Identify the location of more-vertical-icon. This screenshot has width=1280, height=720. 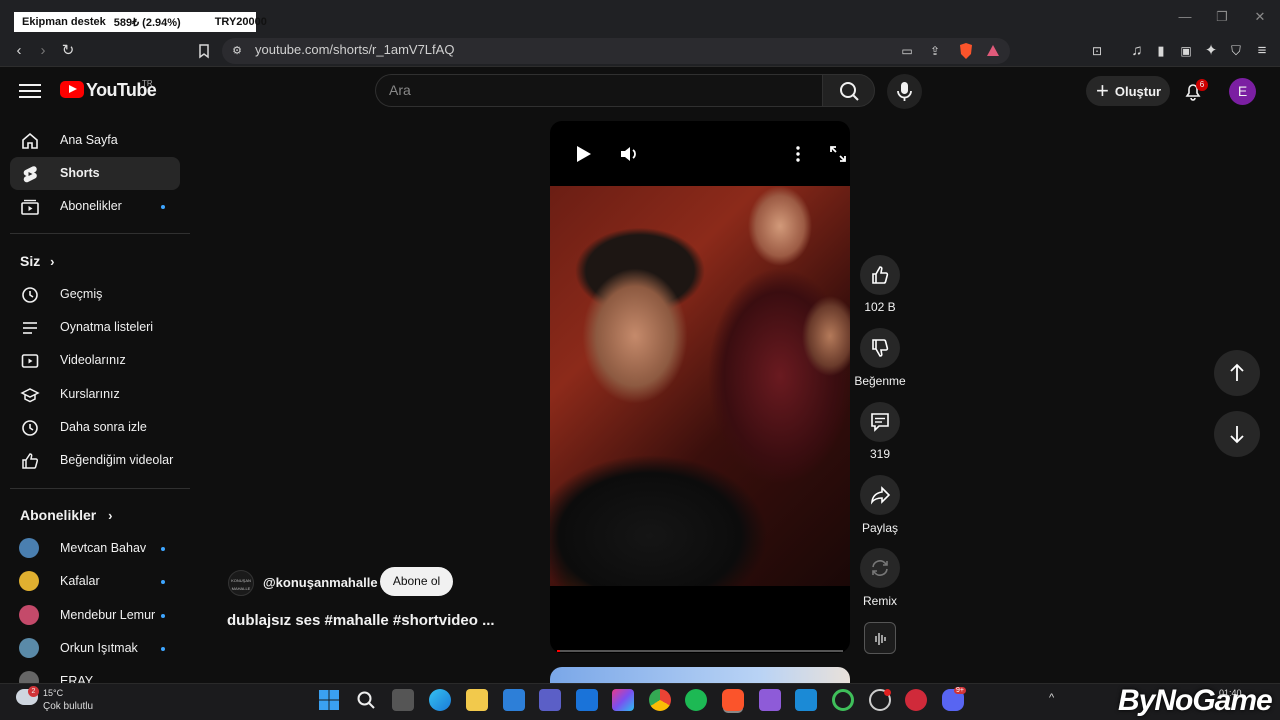
(798, 154).